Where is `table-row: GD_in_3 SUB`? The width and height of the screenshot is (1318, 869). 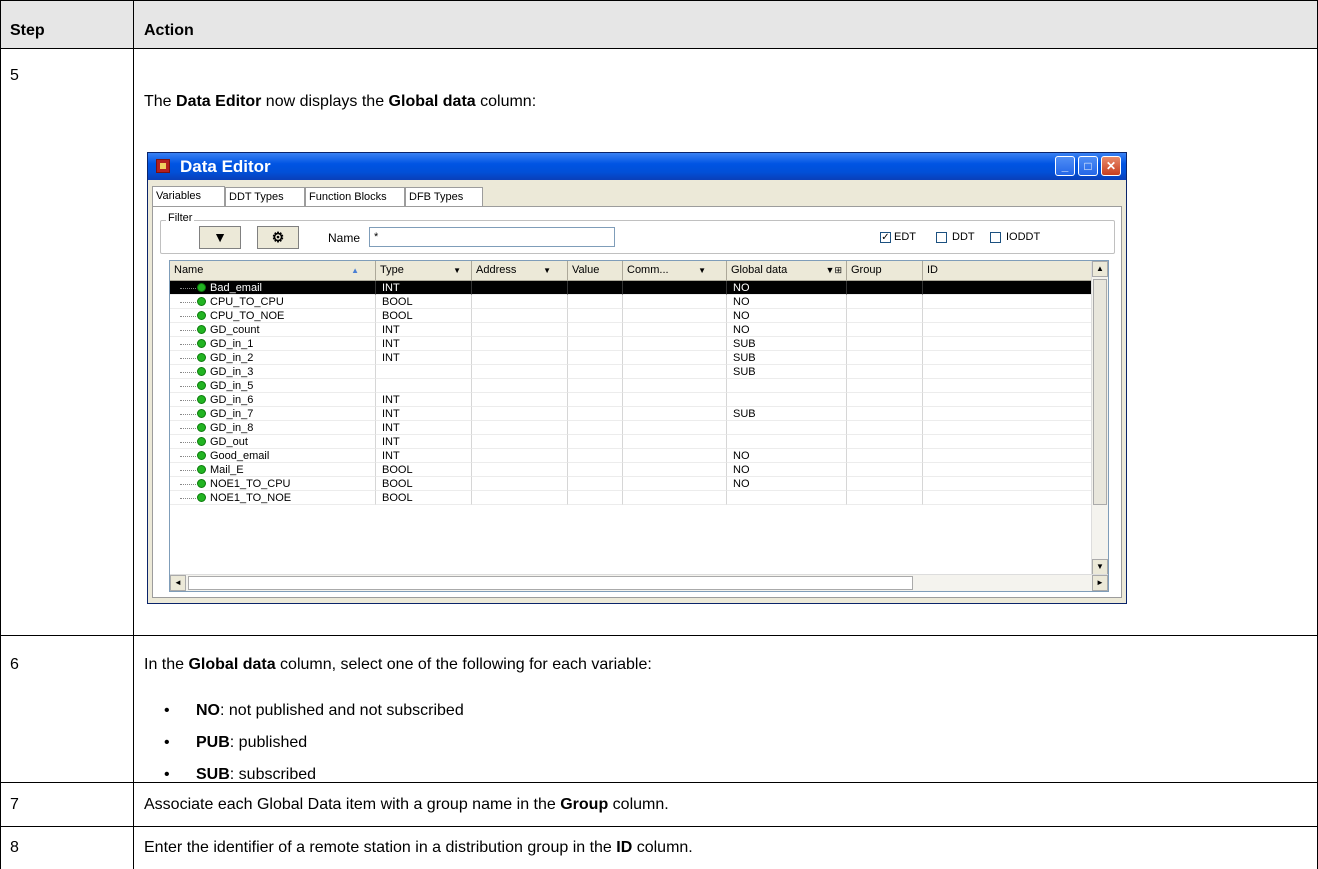
table-row: GD_in_3 SUB is located at coordinates (631, 372).